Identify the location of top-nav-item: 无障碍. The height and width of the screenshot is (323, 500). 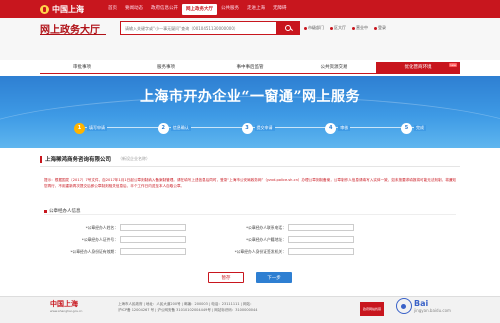
(280, 9).